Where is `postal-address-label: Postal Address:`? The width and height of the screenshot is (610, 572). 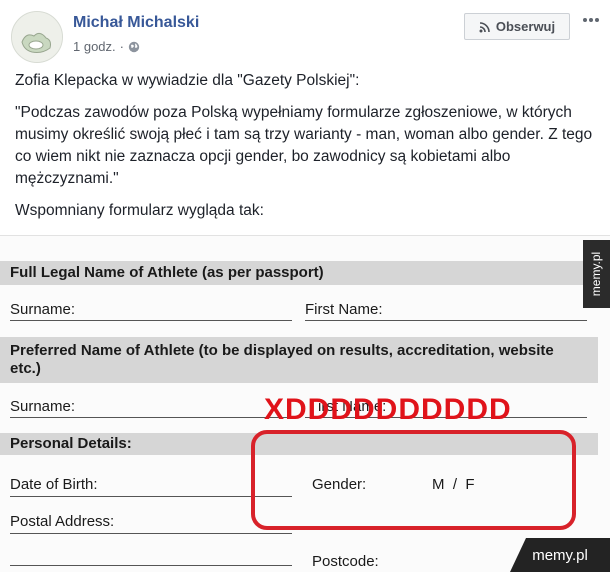
postal-address-label: Postal Address: is located at coordinates (62, 521).